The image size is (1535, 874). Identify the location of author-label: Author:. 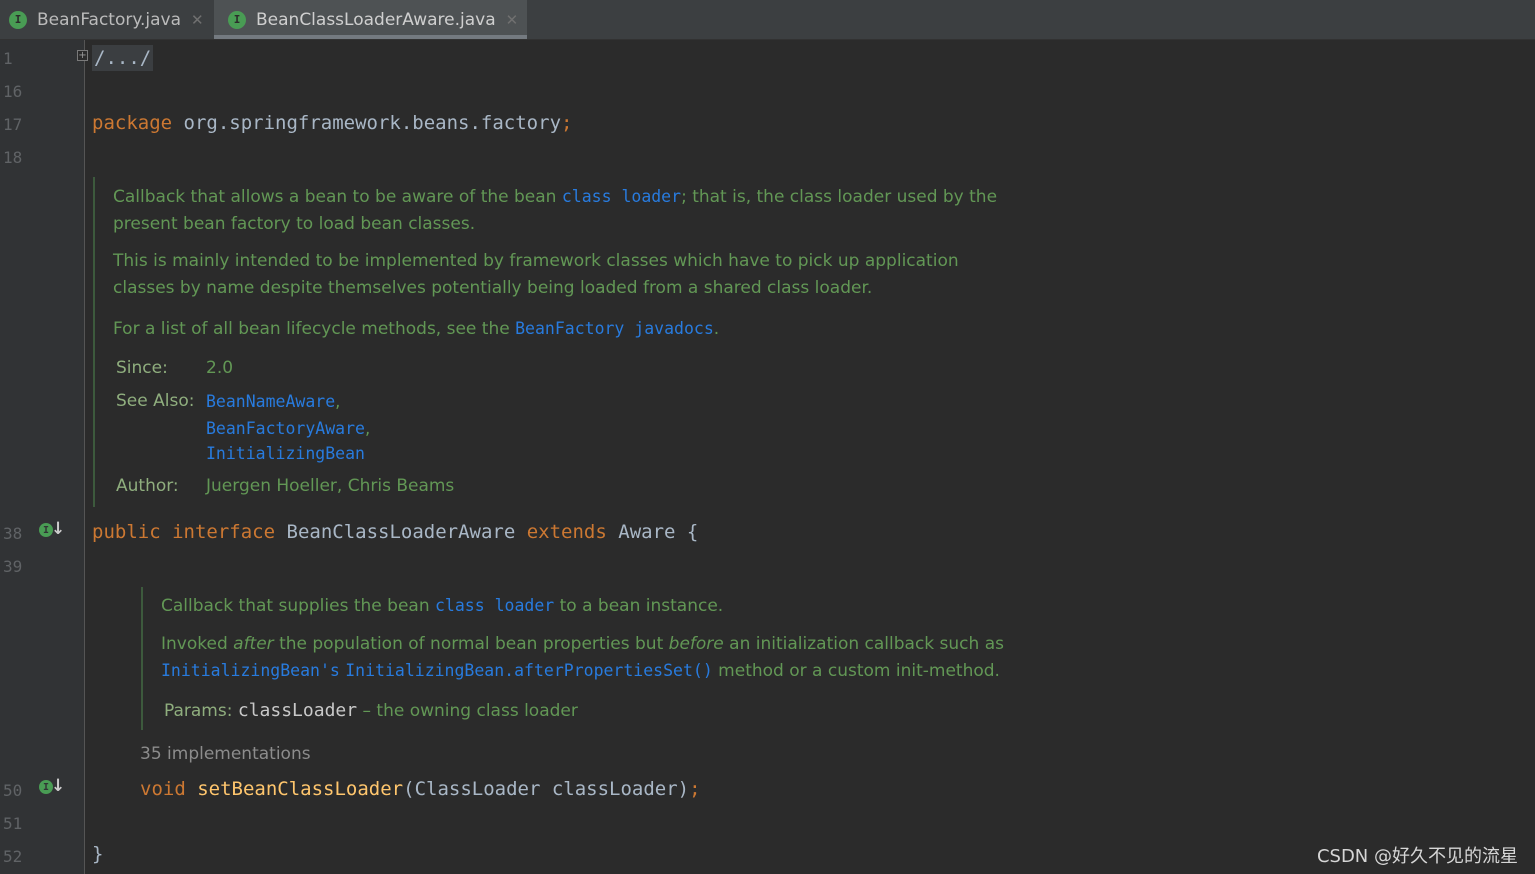
(147, 486).